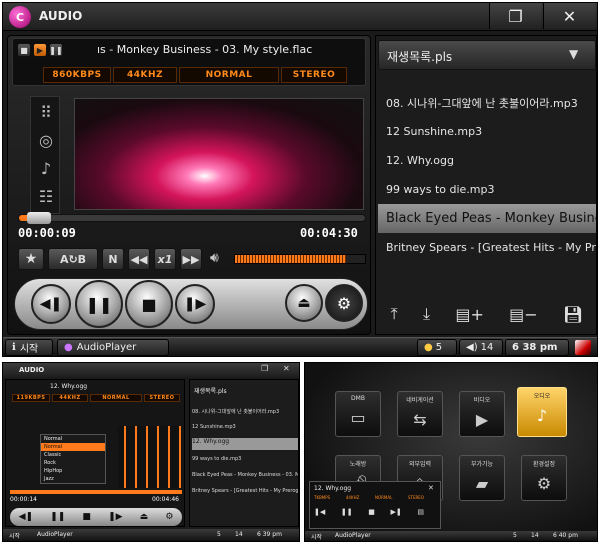 This screenshot has height=546, width=600. Describe the element at coordinates (300, 346) in the screenshot. I see `taskbar: ℹ 시작 ● AudioPlayer ● 5 ◀) 14 6 38 pm` at that location.